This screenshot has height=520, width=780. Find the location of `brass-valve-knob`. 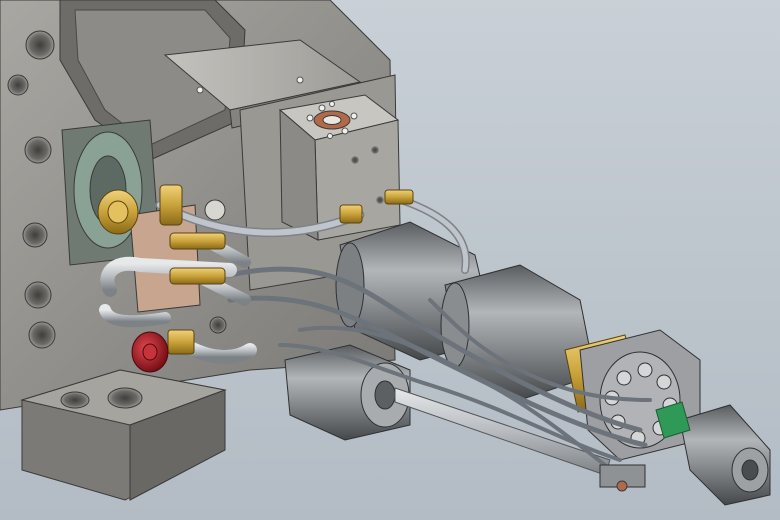

brass-valve-knob is located at coordinates (118, 212).